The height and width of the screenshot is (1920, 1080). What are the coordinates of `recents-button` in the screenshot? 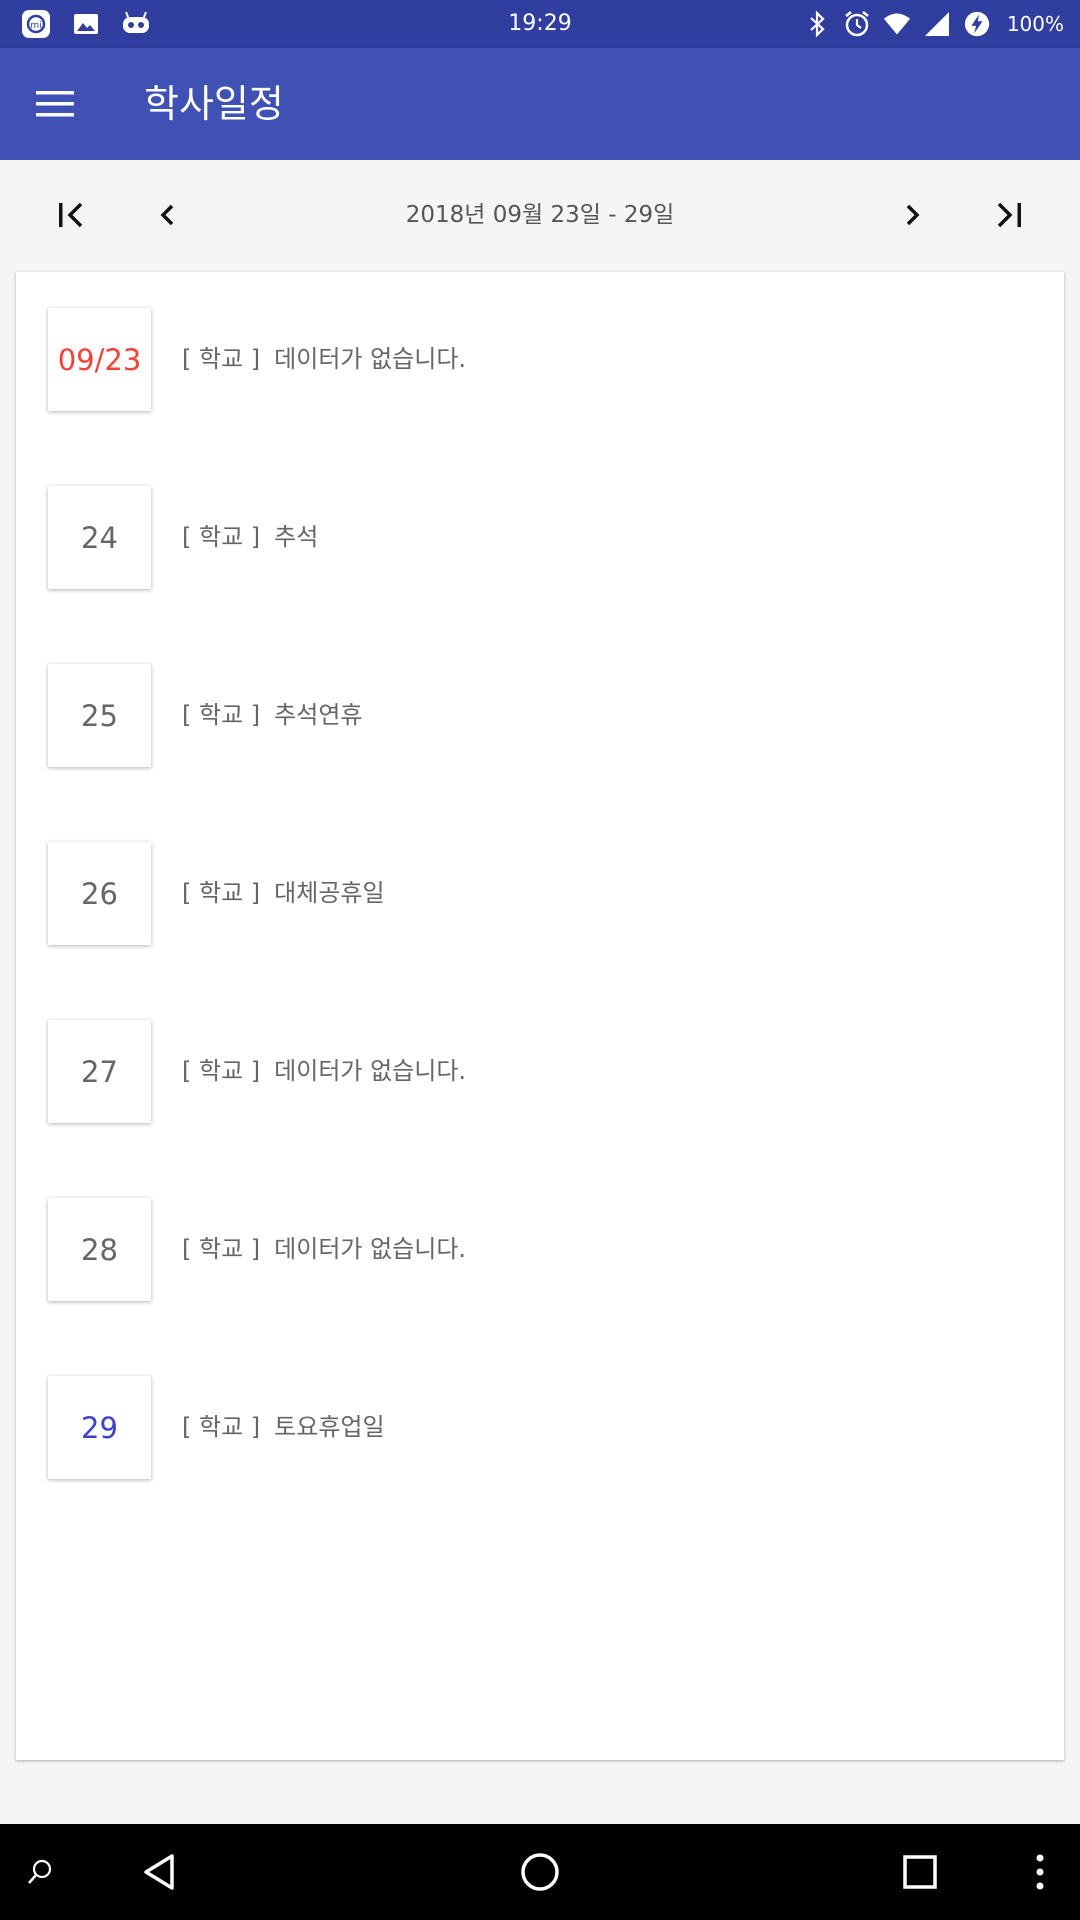 It's located at (920, 1872).